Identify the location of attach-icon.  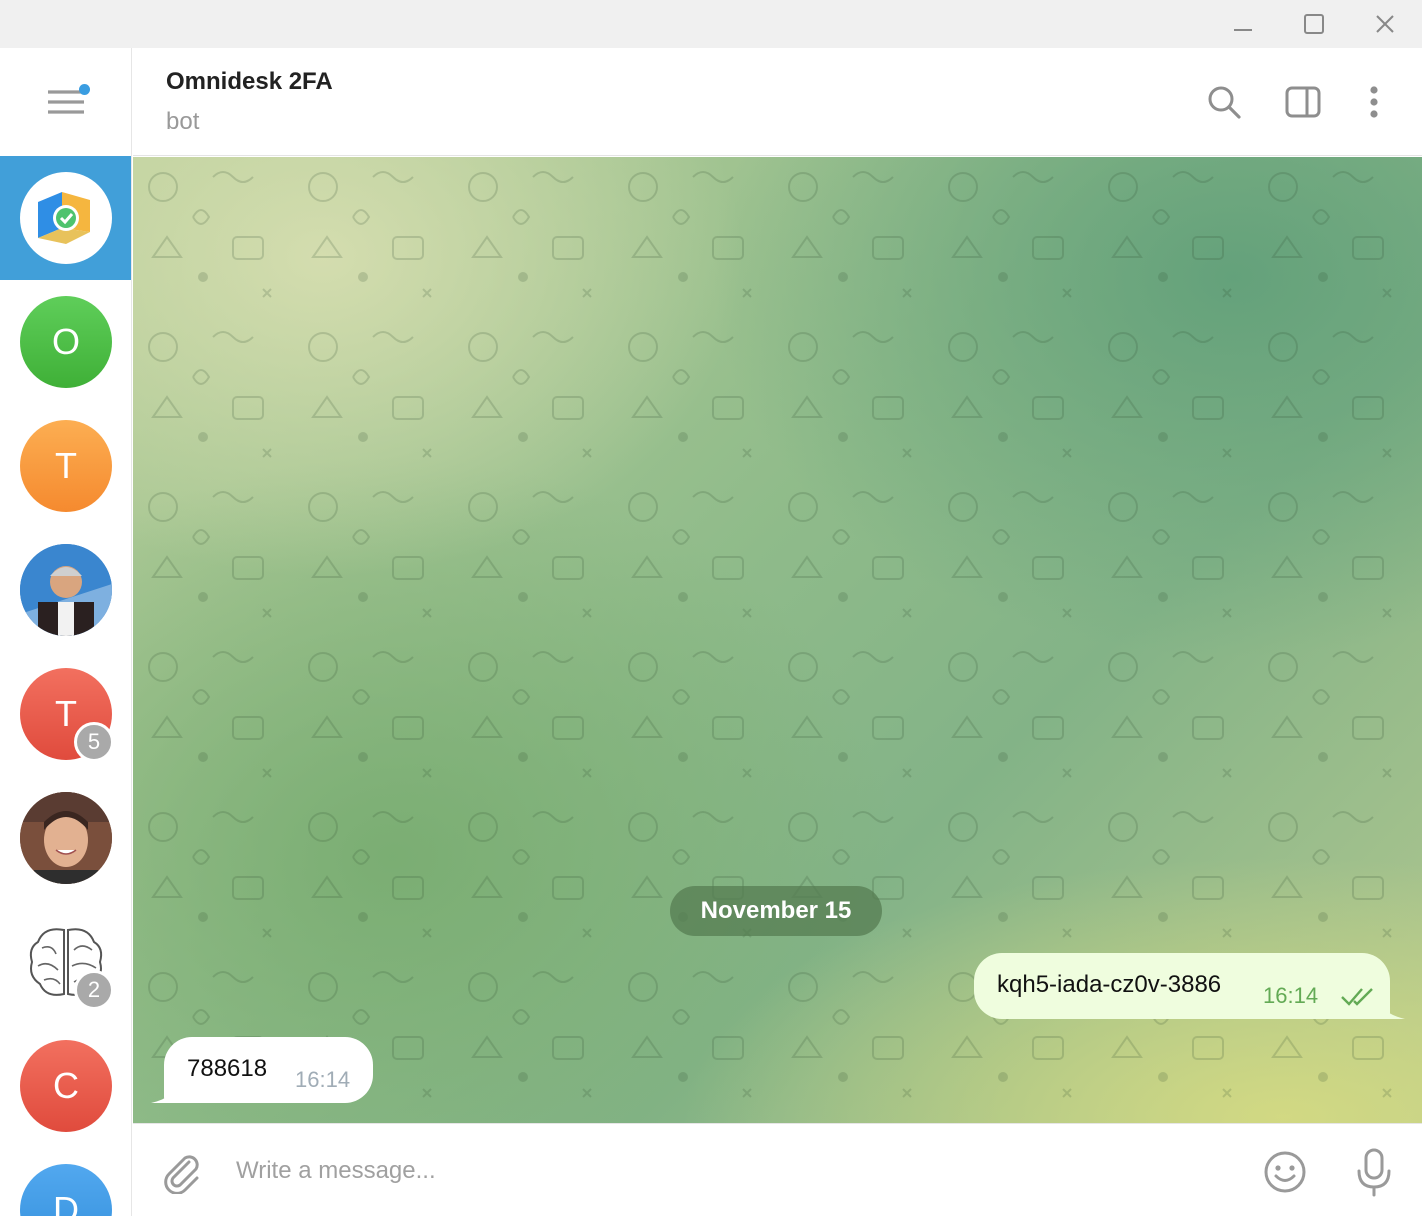
(181, 1174).